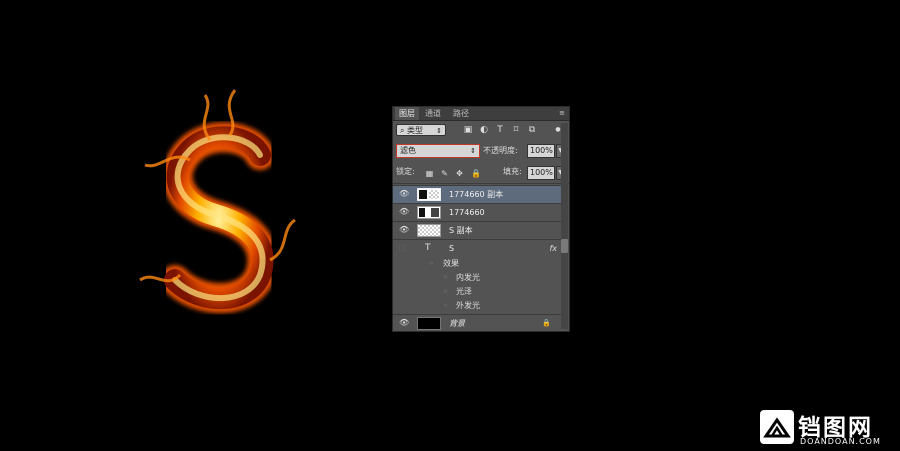  What do you see at coordinates (477, 230) in the screenshot?
I see `layer-row-s-copy: 👁 S 副本` at bounding box center [477, 230].